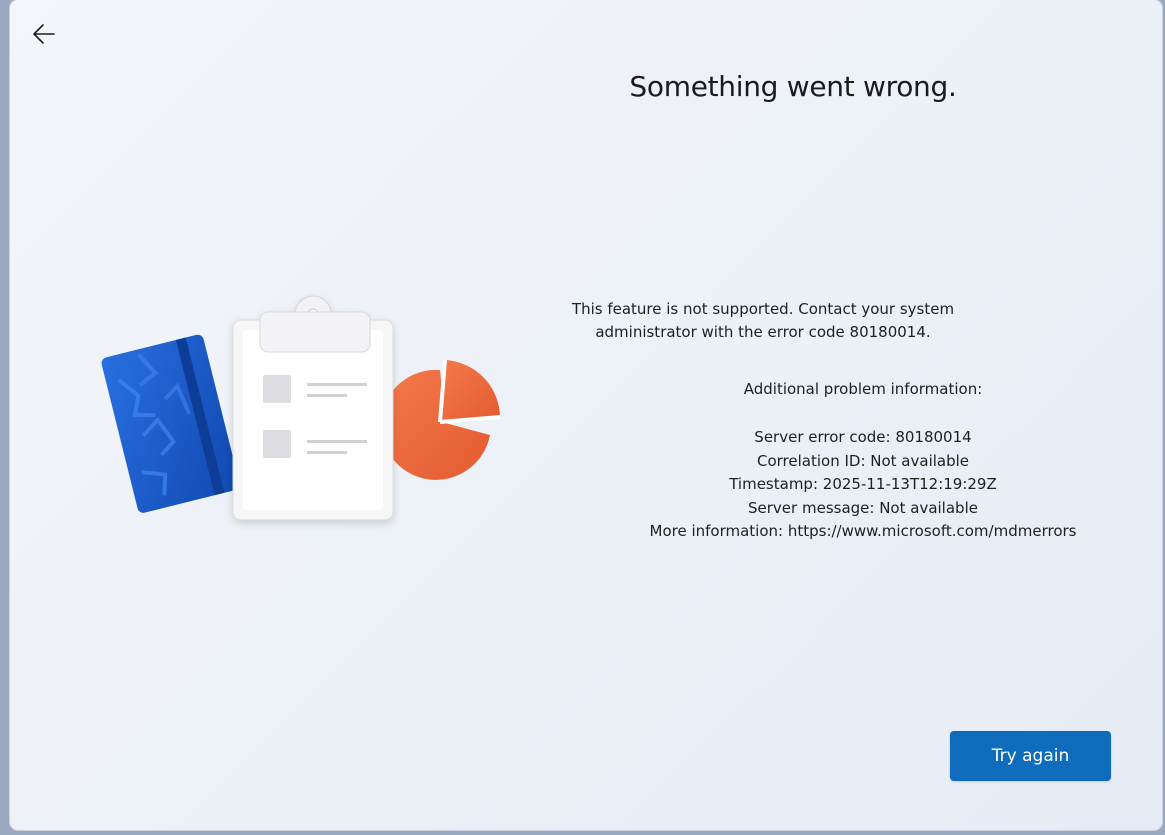  Describe the element at coordinates (1030, 756) in the screenshot. I see `try-again-button: Try again` at that location.